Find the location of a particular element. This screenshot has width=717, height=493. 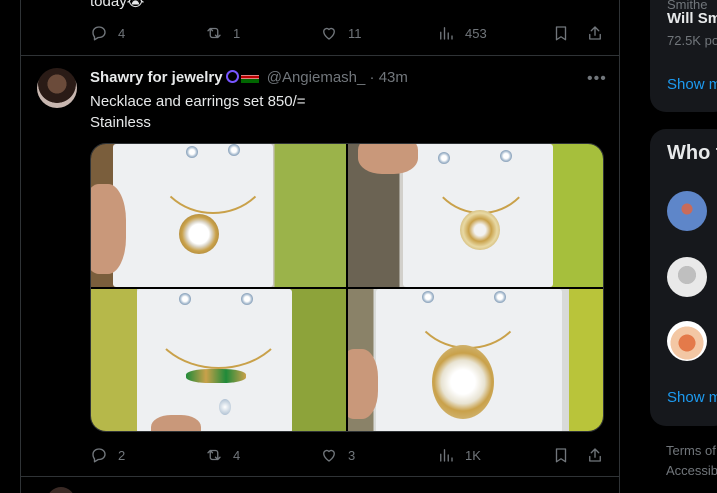

previous-tweet-actions: 4 1 11 453 is located at coordinates (350, 33).